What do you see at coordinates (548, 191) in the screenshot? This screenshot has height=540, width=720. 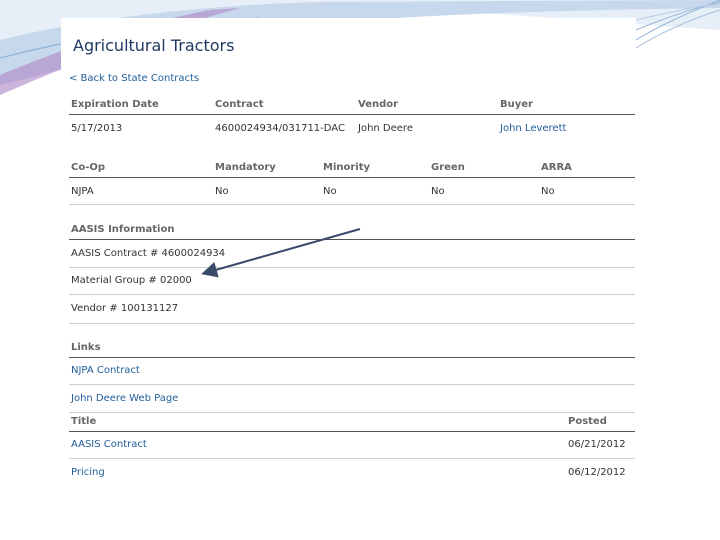 I see `arra-value: No` at bounding box center [548, 191].